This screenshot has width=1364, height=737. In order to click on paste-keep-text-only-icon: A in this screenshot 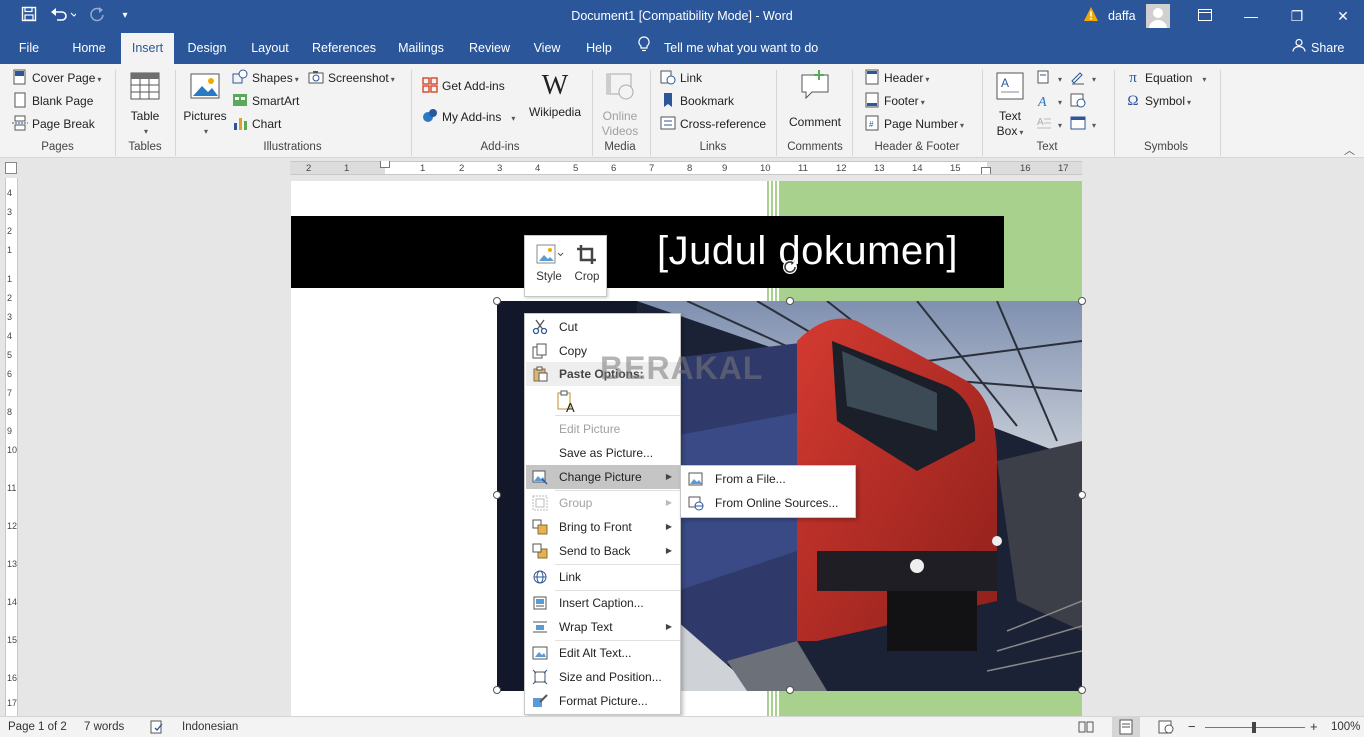, I will do `click(567, 402)`.